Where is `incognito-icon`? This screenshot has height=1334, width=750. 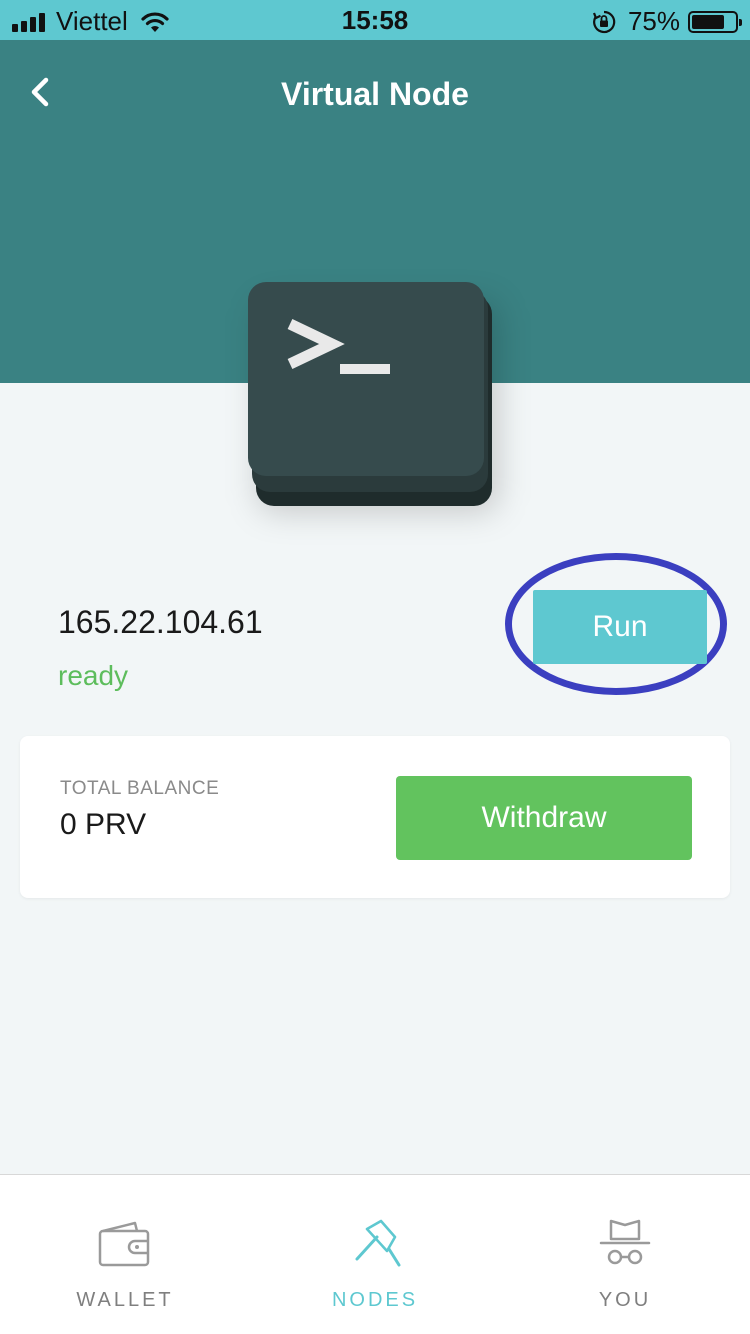
incognito-icon is located at coordinates (625, 1242).